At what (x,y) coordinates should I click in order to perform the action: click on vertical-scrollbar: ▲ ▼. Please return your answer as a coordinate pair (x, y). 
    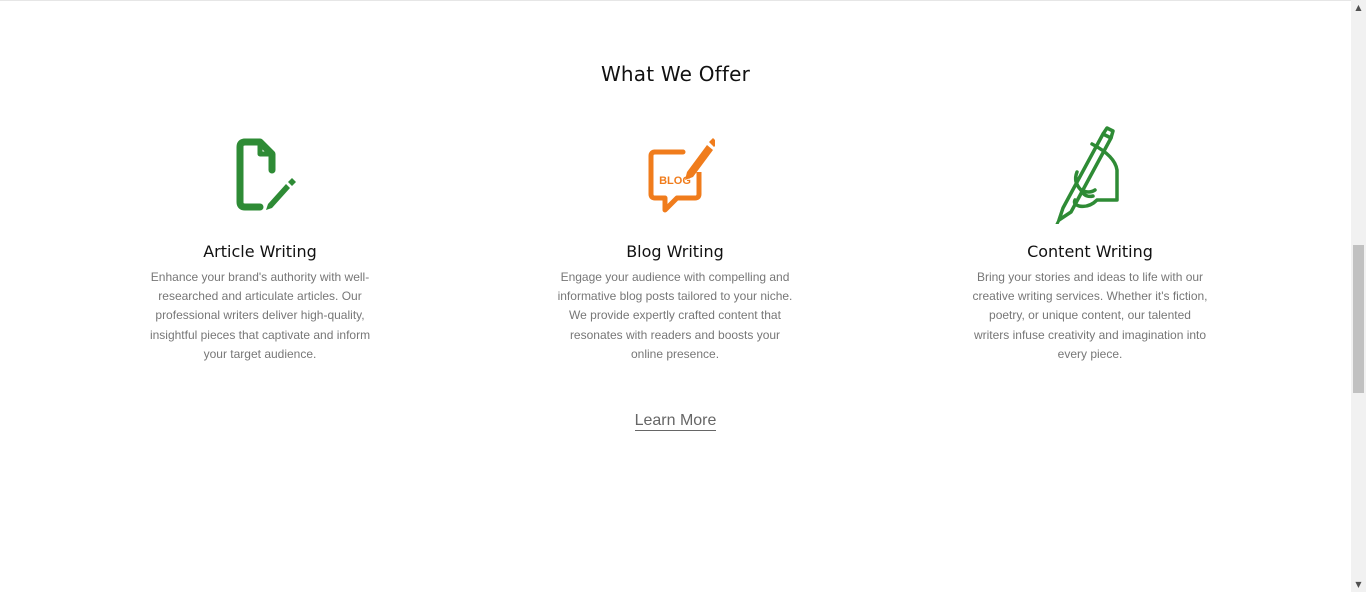
    Looking at the image, I should click on (1358, 296).